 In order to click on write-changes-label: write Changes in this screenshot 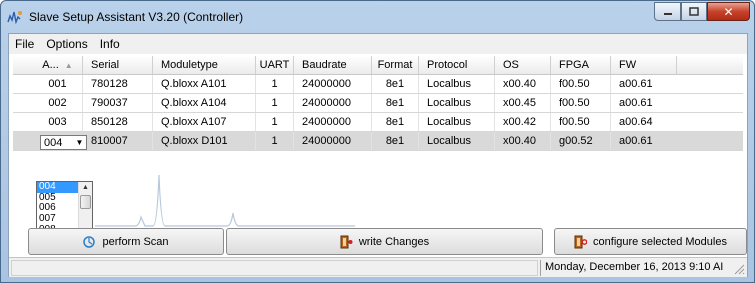, I will do `click(394, 241)`.